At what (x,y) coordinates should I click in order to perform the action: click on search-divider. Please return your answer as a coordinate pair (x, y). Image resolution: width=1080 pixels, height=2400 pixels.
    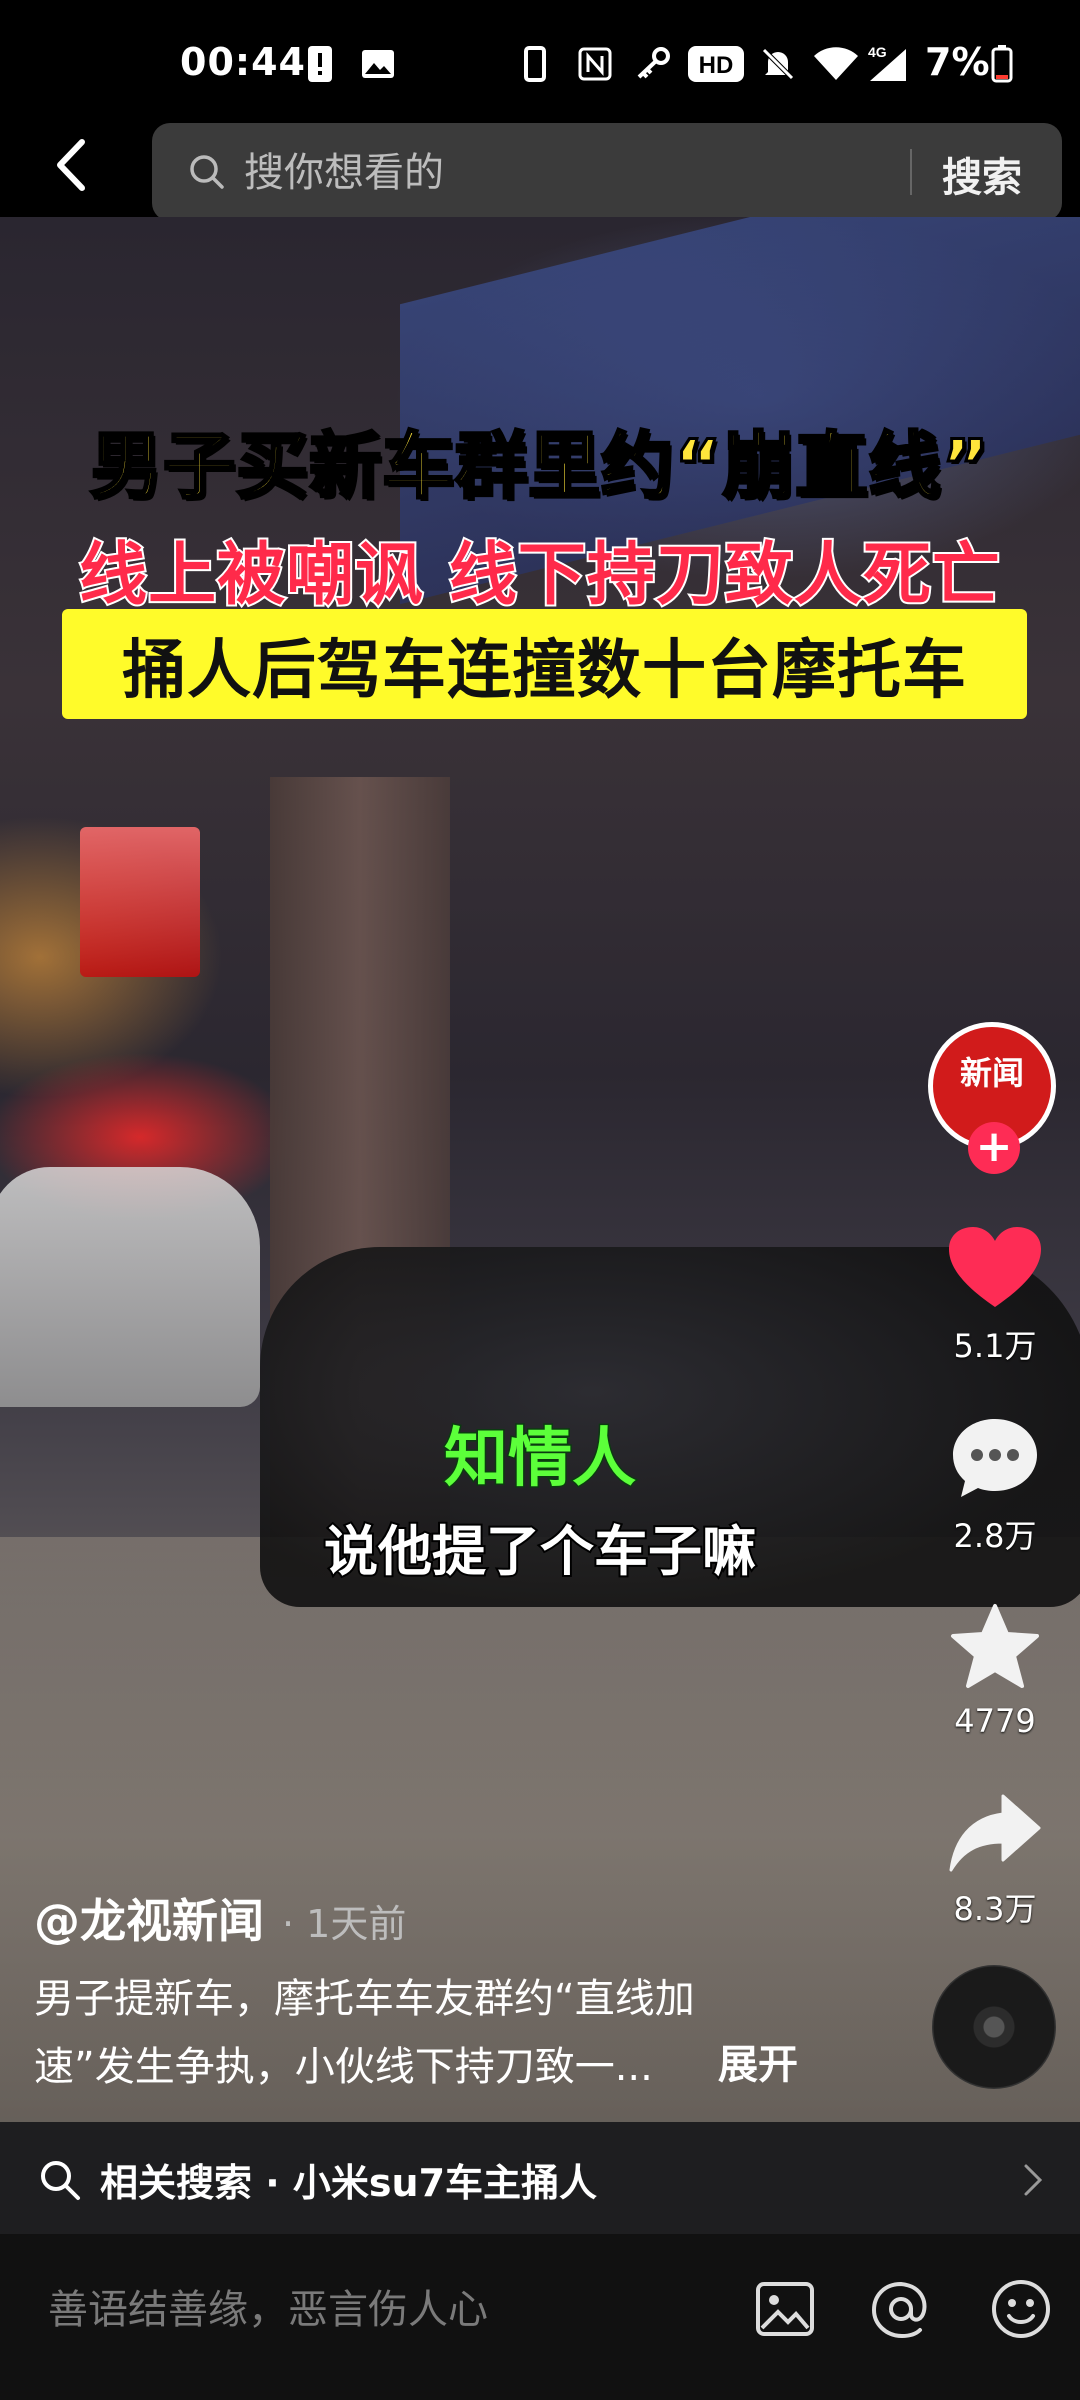
    Looking at the image, I should click on (911, 172).